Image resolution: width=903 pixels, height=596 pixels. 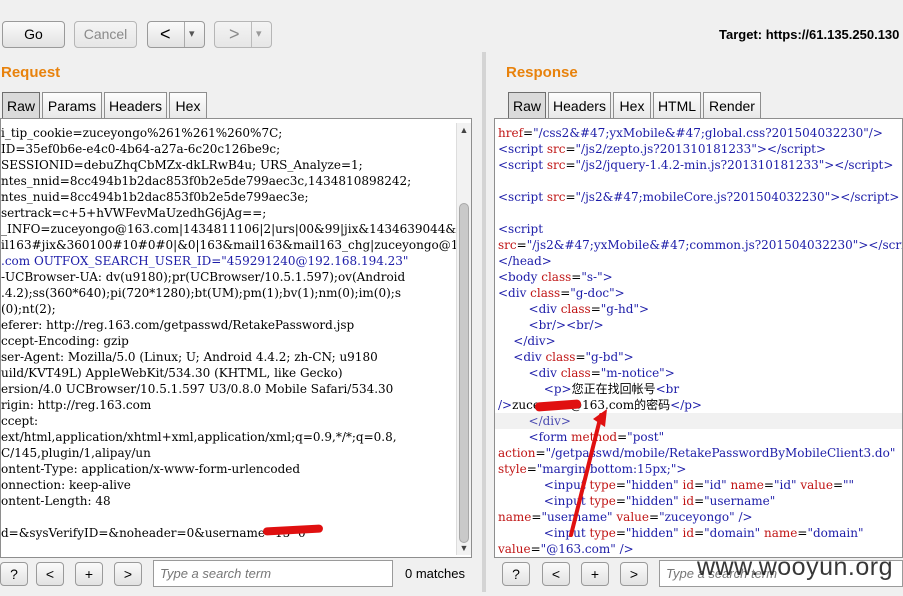 What do you see at coordinates (188, 105) in the screenshot?
I see `tab-request-hex: Hex` at bounding box center [188, 105].